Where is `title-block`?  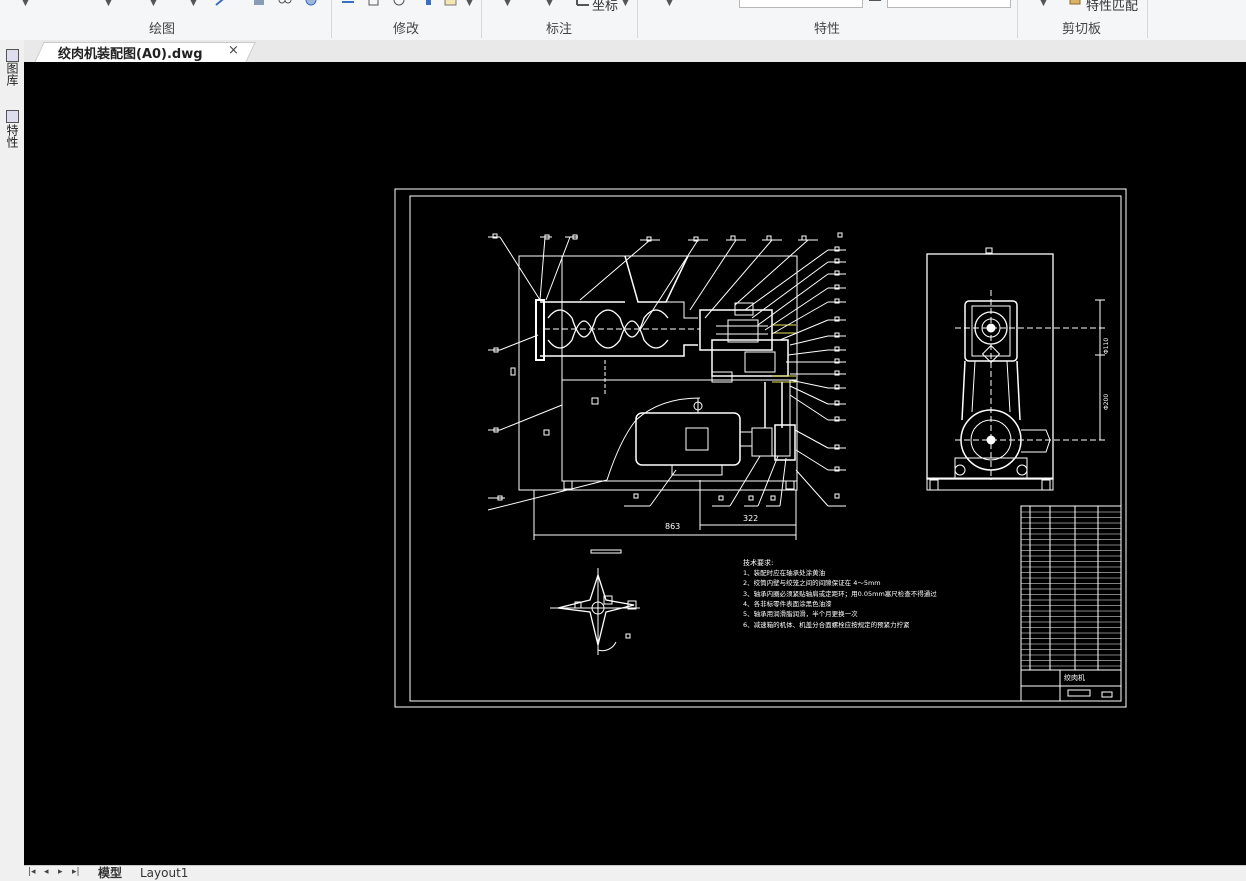
title-block is located at coordinates (1071, 603).